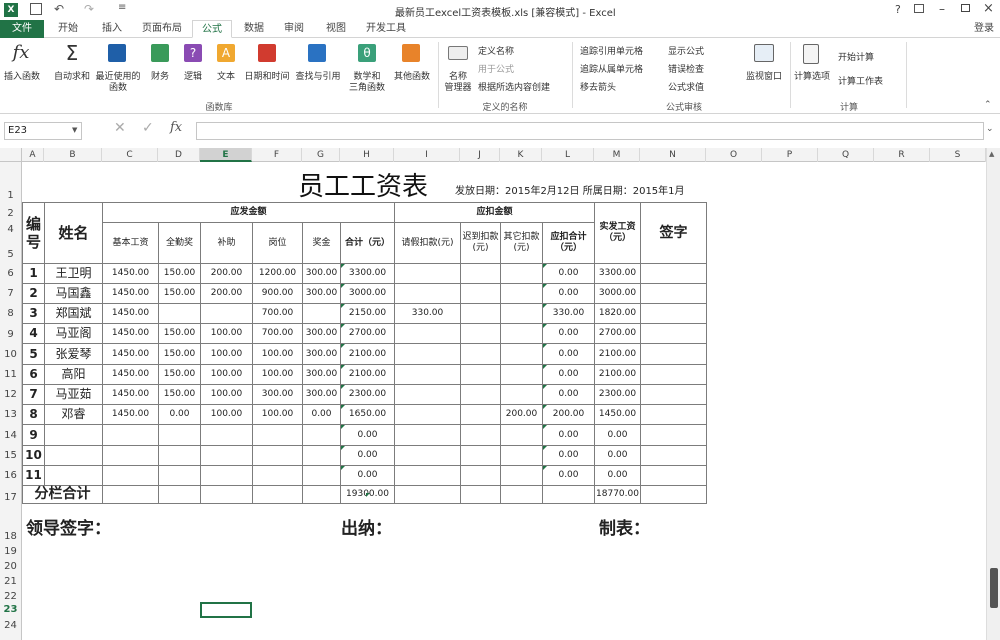 The width and height of the screenshot is (1000, 640). I want to click on save-icon, so click(36, 9).